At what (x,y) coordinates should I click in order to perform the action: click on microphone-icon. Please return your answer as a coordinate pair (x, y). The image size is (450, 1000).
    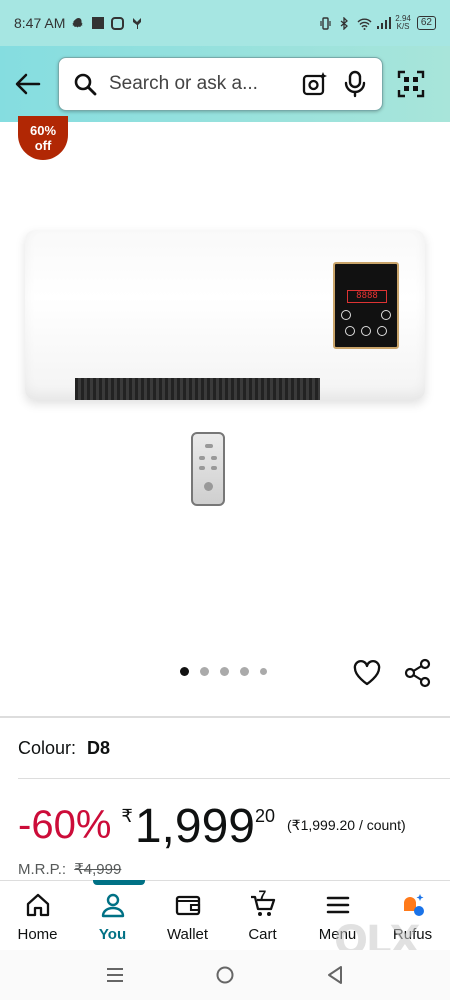
    Looking at the image, I should click on (355, 84).